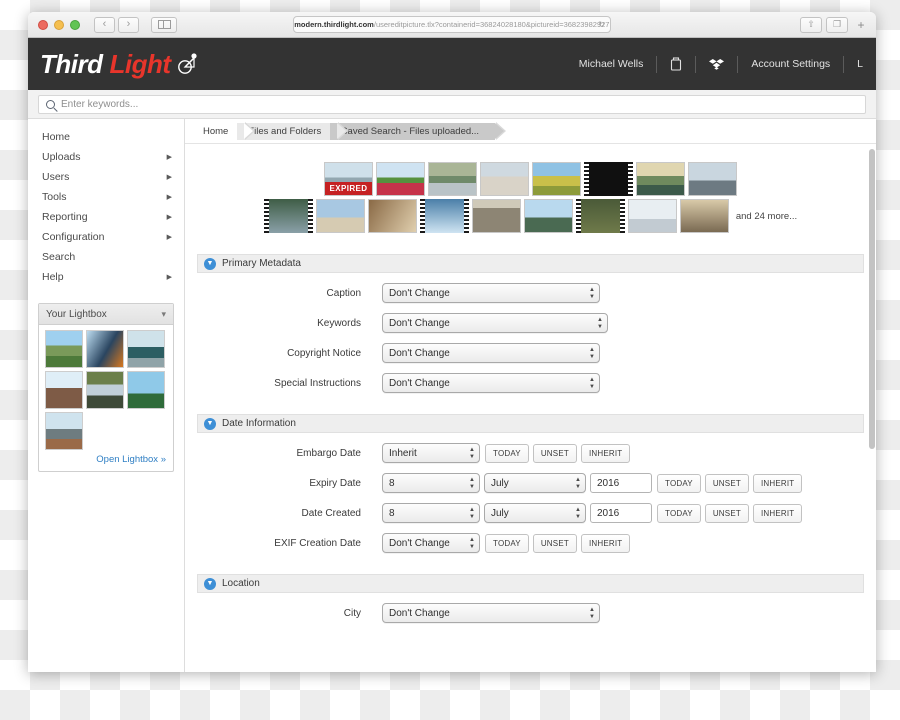  I want to click on embargo-inherit-button: INHERIT, so click(605, 453).